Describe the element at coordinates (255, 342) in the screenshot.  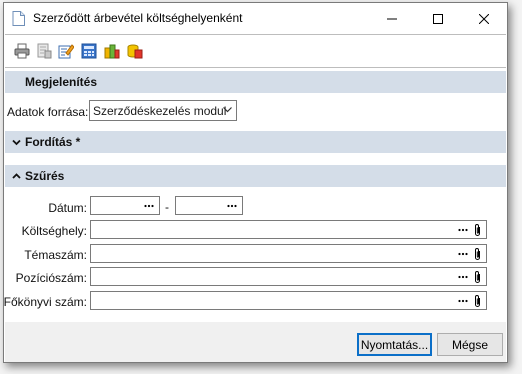
I see `dialog-button-bar: Nyomtatás... Mégse` at that location.